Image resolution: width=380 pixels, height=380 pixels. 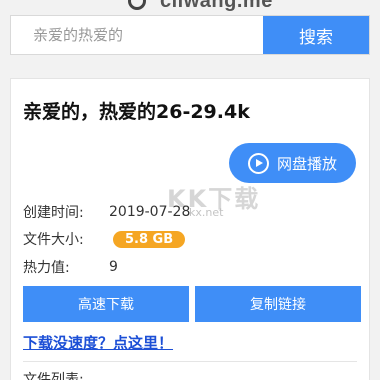 What do you see at coordinates (46, 268) in the screenshot?
I see `heat-label: 热力值:` at bounding box center [46, 268].